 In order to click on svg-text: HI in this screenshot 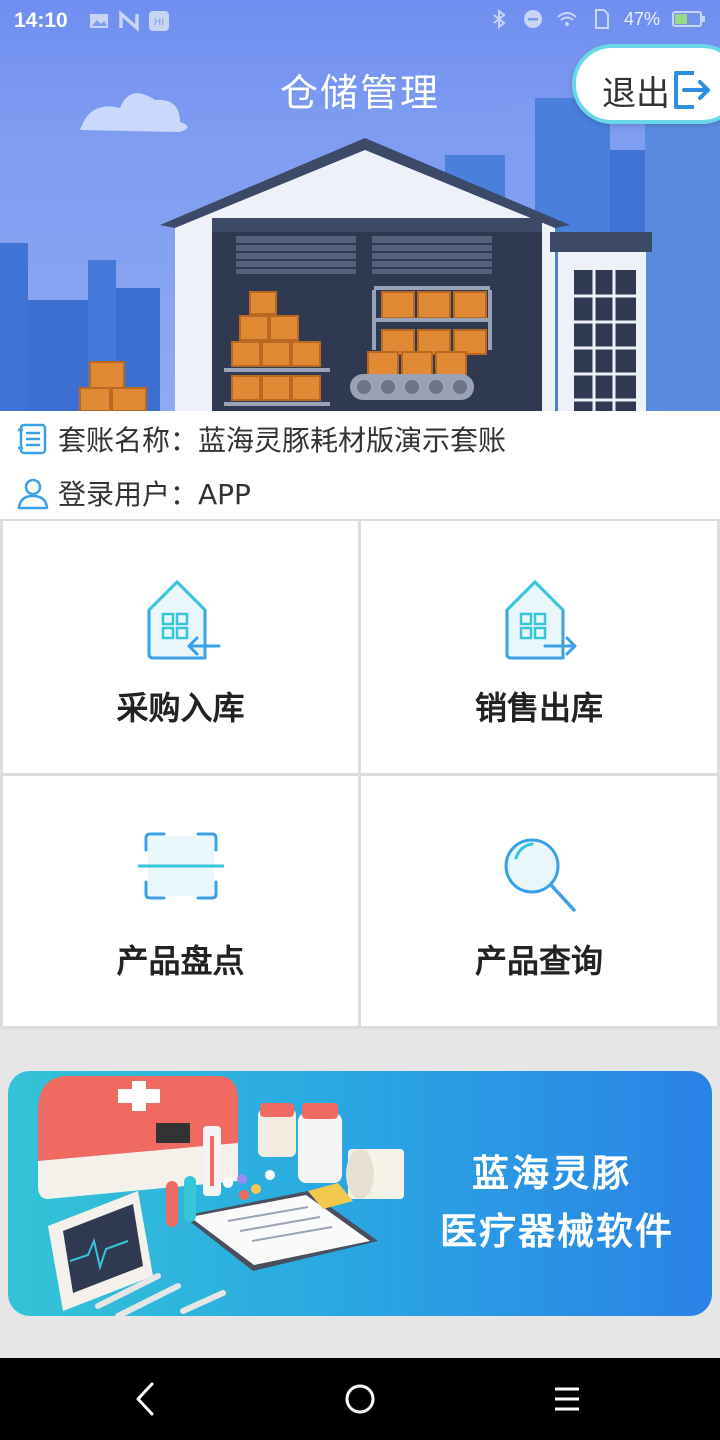, I will do `click(159, 22)`.